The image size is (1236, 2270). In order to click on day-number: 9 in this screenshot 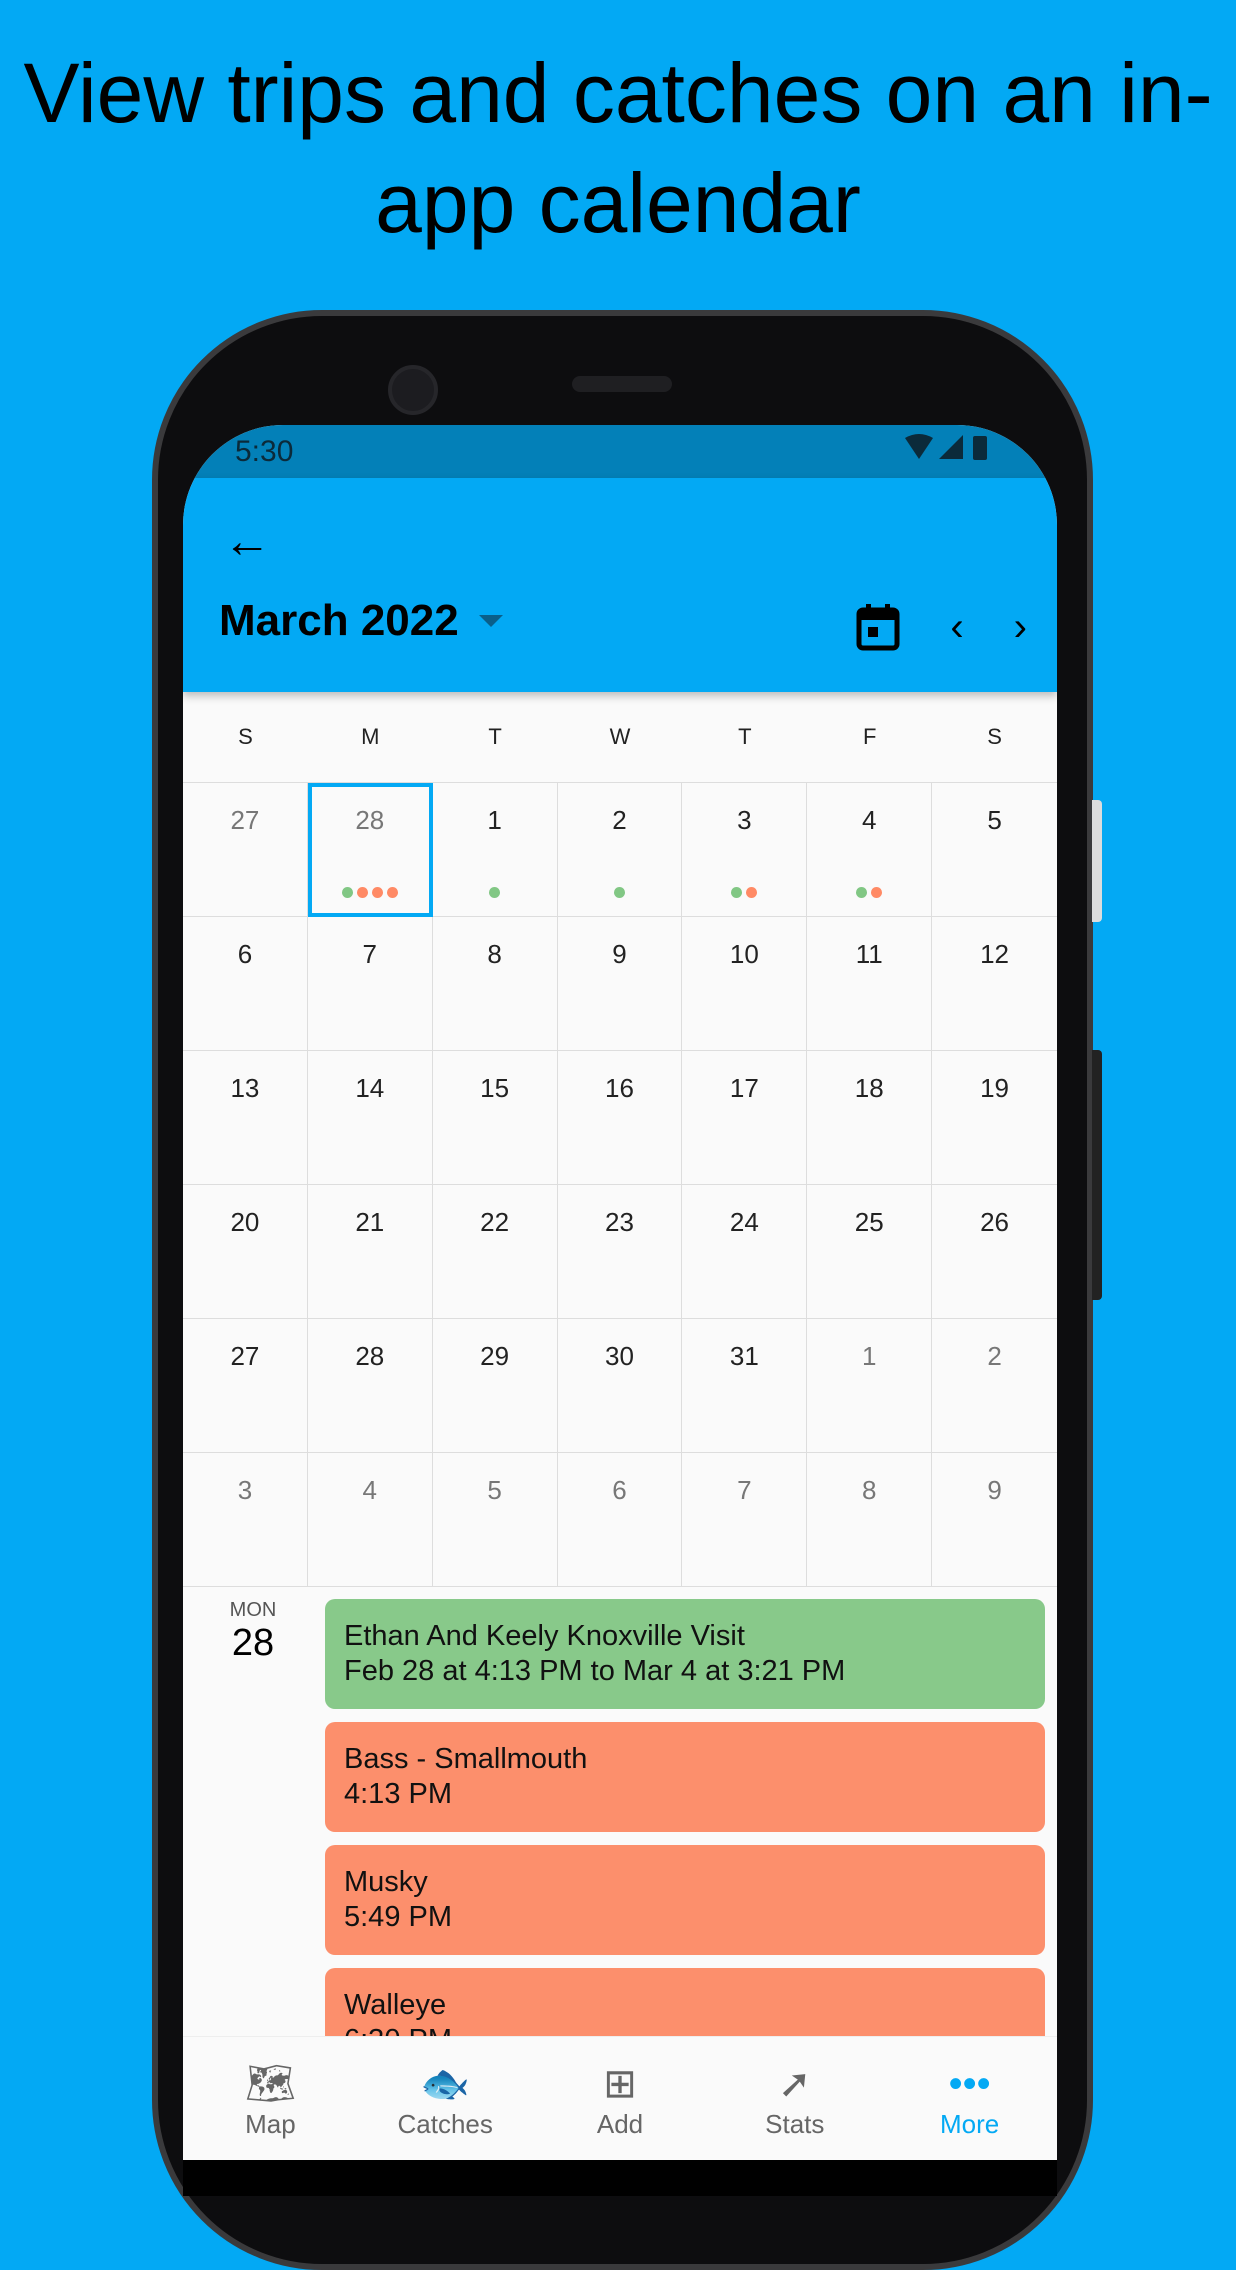, I will do `click(994, 1490)`.